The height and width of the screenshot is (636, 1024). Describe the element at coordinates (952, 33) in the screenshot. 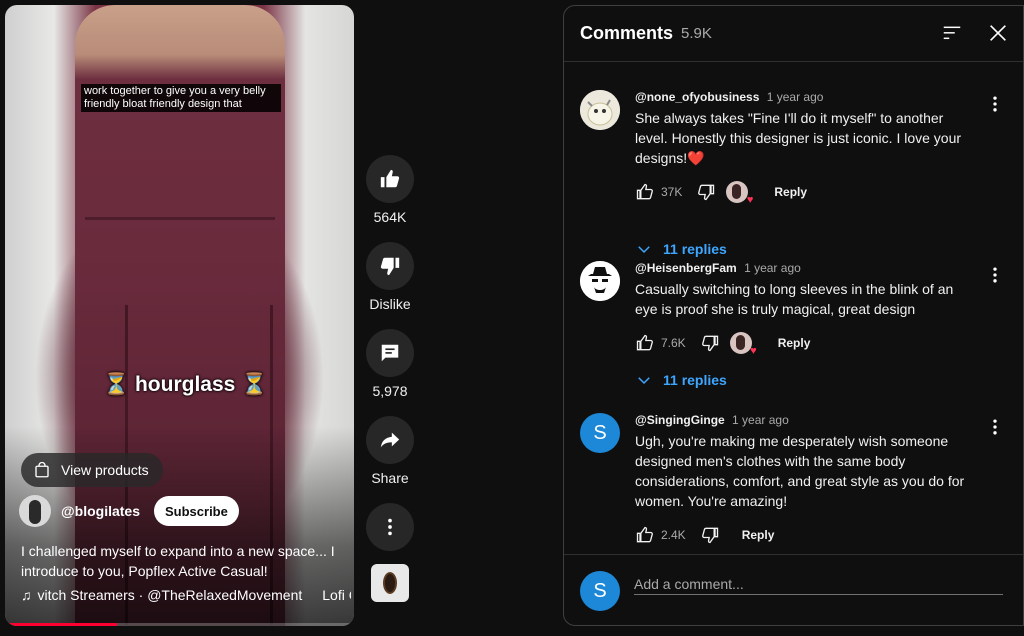

I see `sort-icon` at that location.